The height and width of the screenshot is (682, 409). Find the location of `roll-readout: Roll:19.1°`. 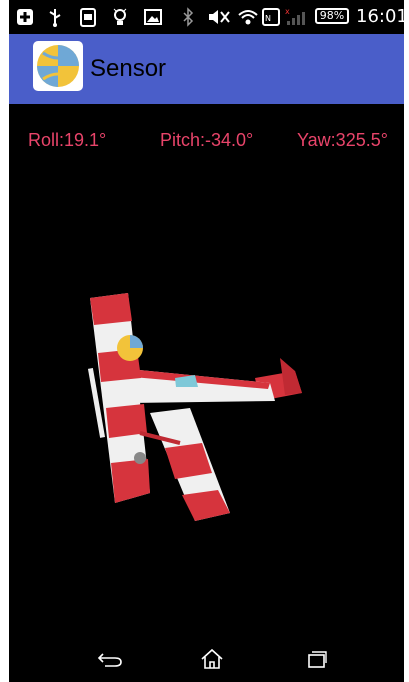

roll-readout: Roll:19.1° is located at coordinates (67, 140).